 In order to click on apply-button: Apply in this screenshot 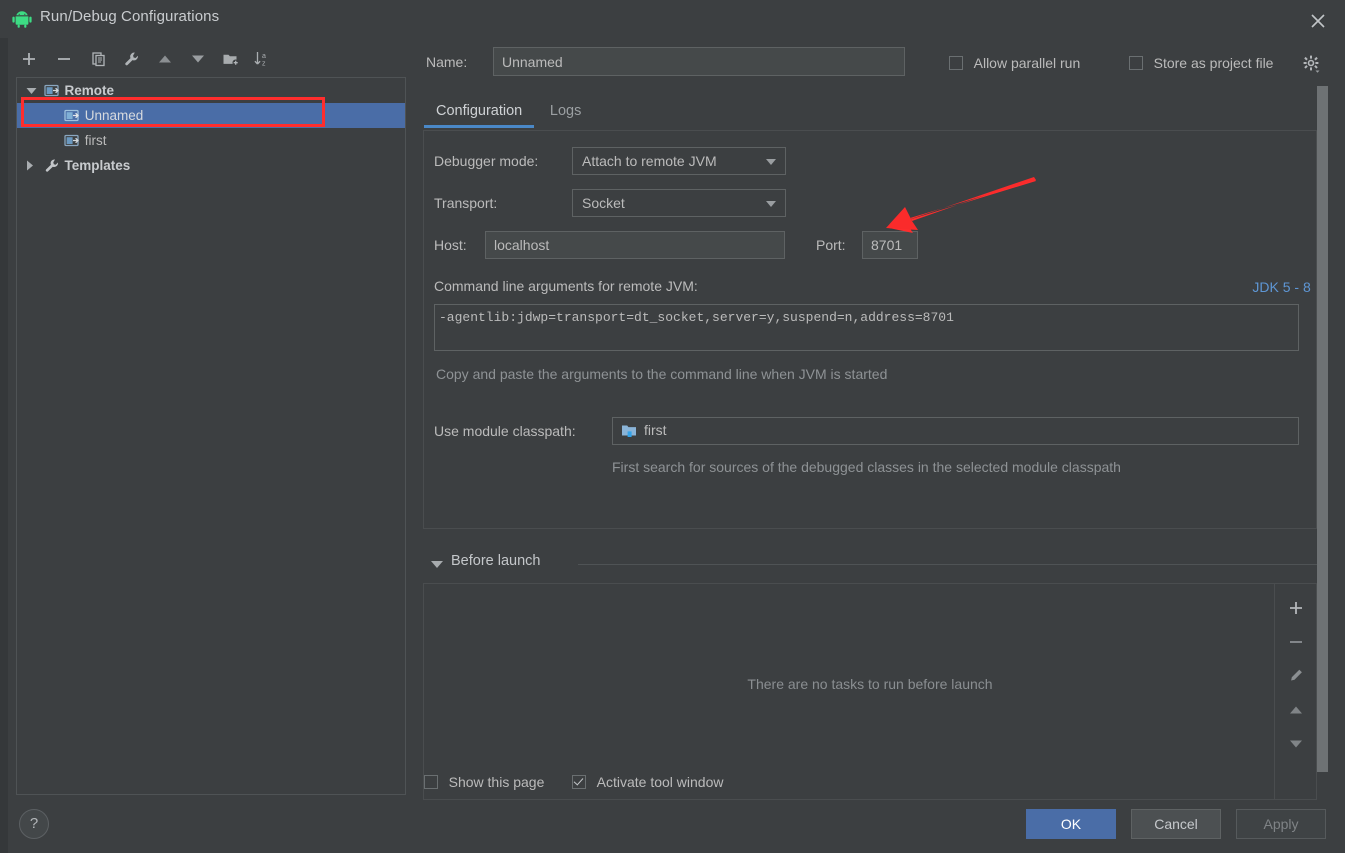, I will do `click(1281, 824)`.